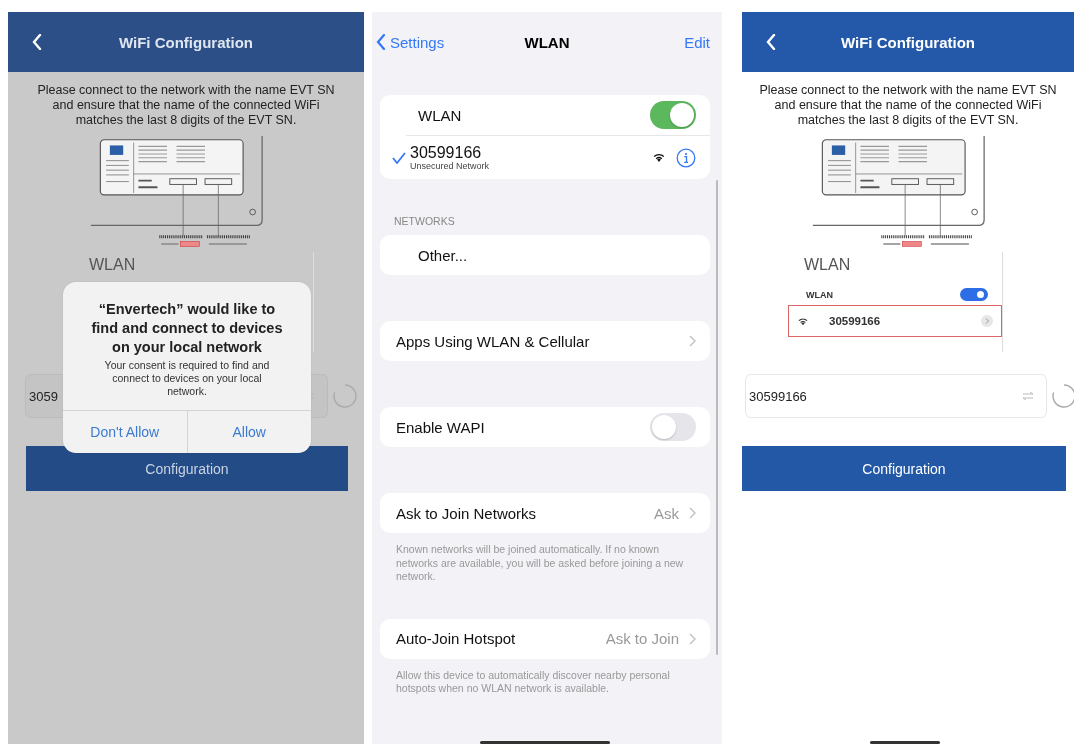 The width and height of the screenshot is (1074, 744). What do you see at coordinates (686, 157) in the screenshot?
I see `info-icon` at bounding box center [686, 157].